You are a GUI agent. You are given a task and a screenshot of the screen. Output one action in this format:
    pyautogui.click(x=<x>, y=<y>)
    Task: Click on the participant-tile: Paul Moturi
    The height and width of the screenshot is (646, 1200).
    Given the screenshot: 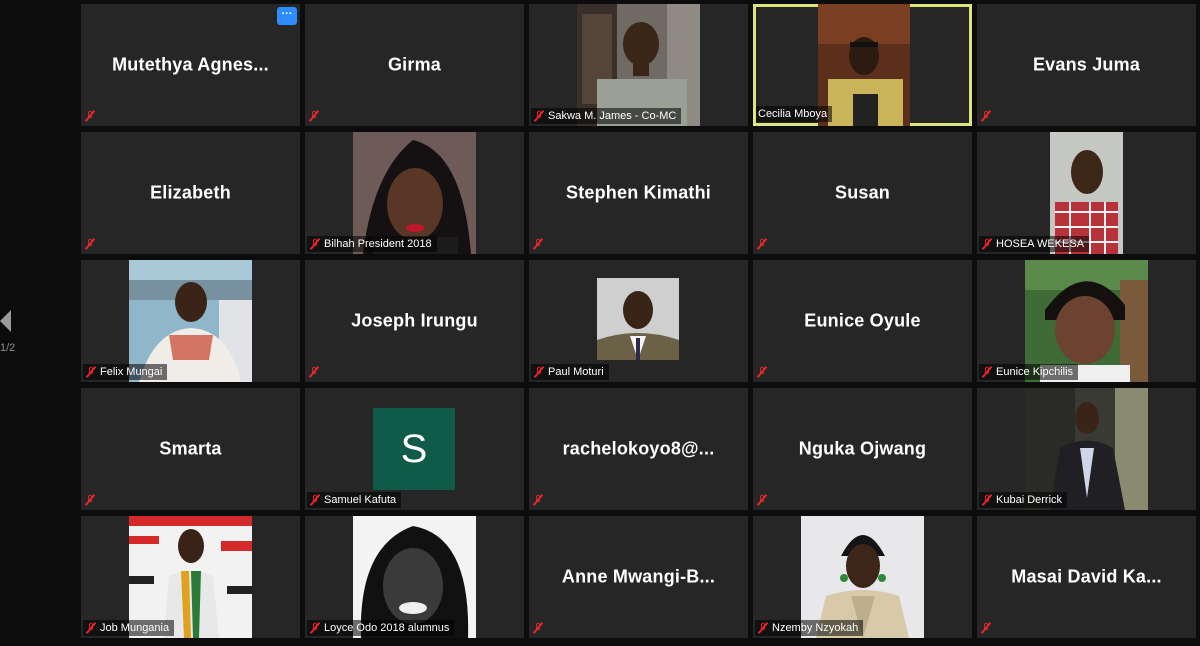 What is the action you would take?
    pyautogui.click(x=638, y=321)
    